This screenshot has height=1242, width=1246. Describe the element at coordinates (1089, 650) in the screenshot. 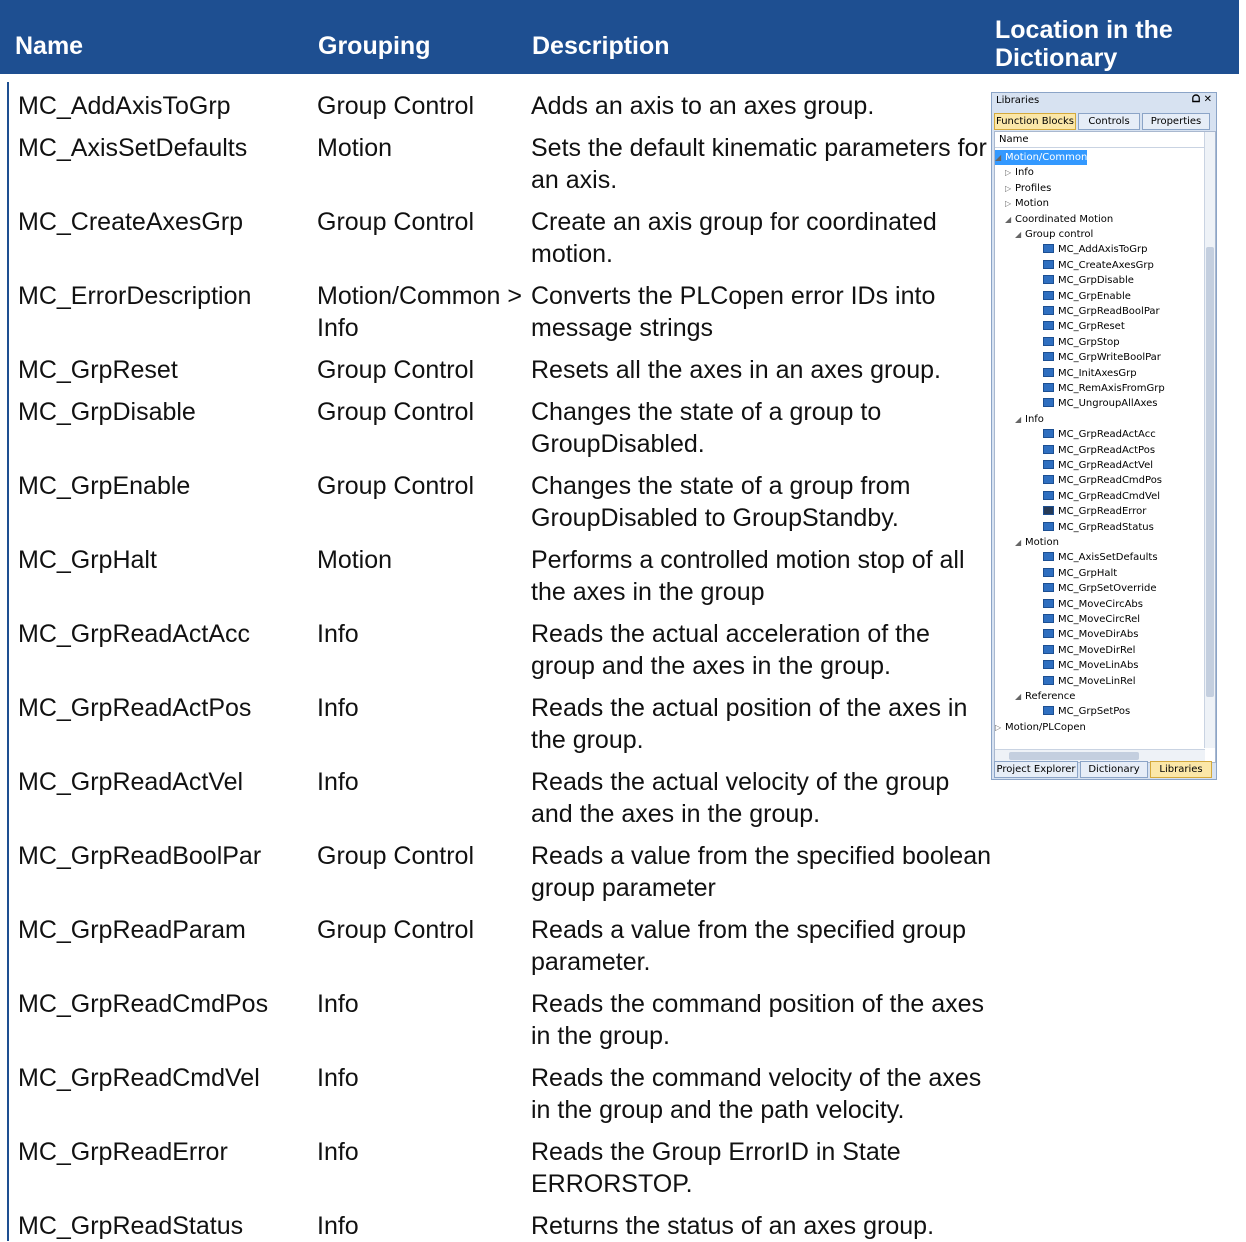

I see `tree-function-block-node: MC_MoveDirRel` at that location.